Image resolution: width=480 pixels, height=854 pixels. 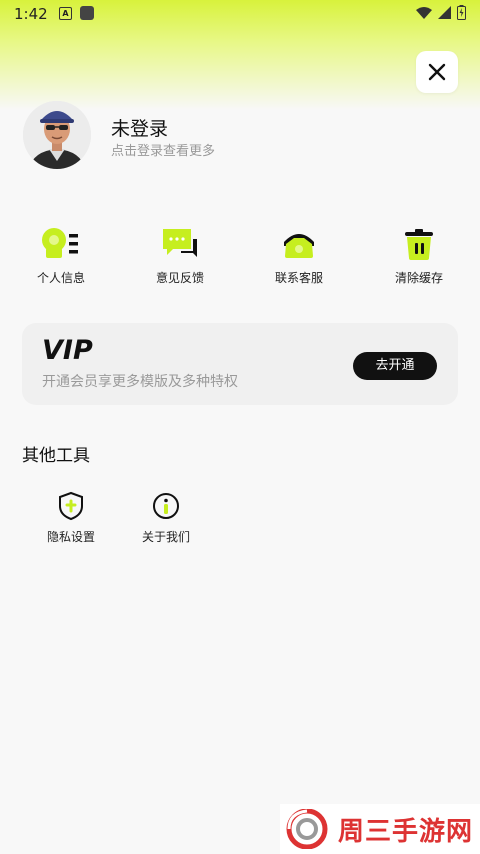 What do you see at coordinates (240, 14) in the screenshot?
I see `status-bar: 1:42 A` at bounding box center [240, 14].